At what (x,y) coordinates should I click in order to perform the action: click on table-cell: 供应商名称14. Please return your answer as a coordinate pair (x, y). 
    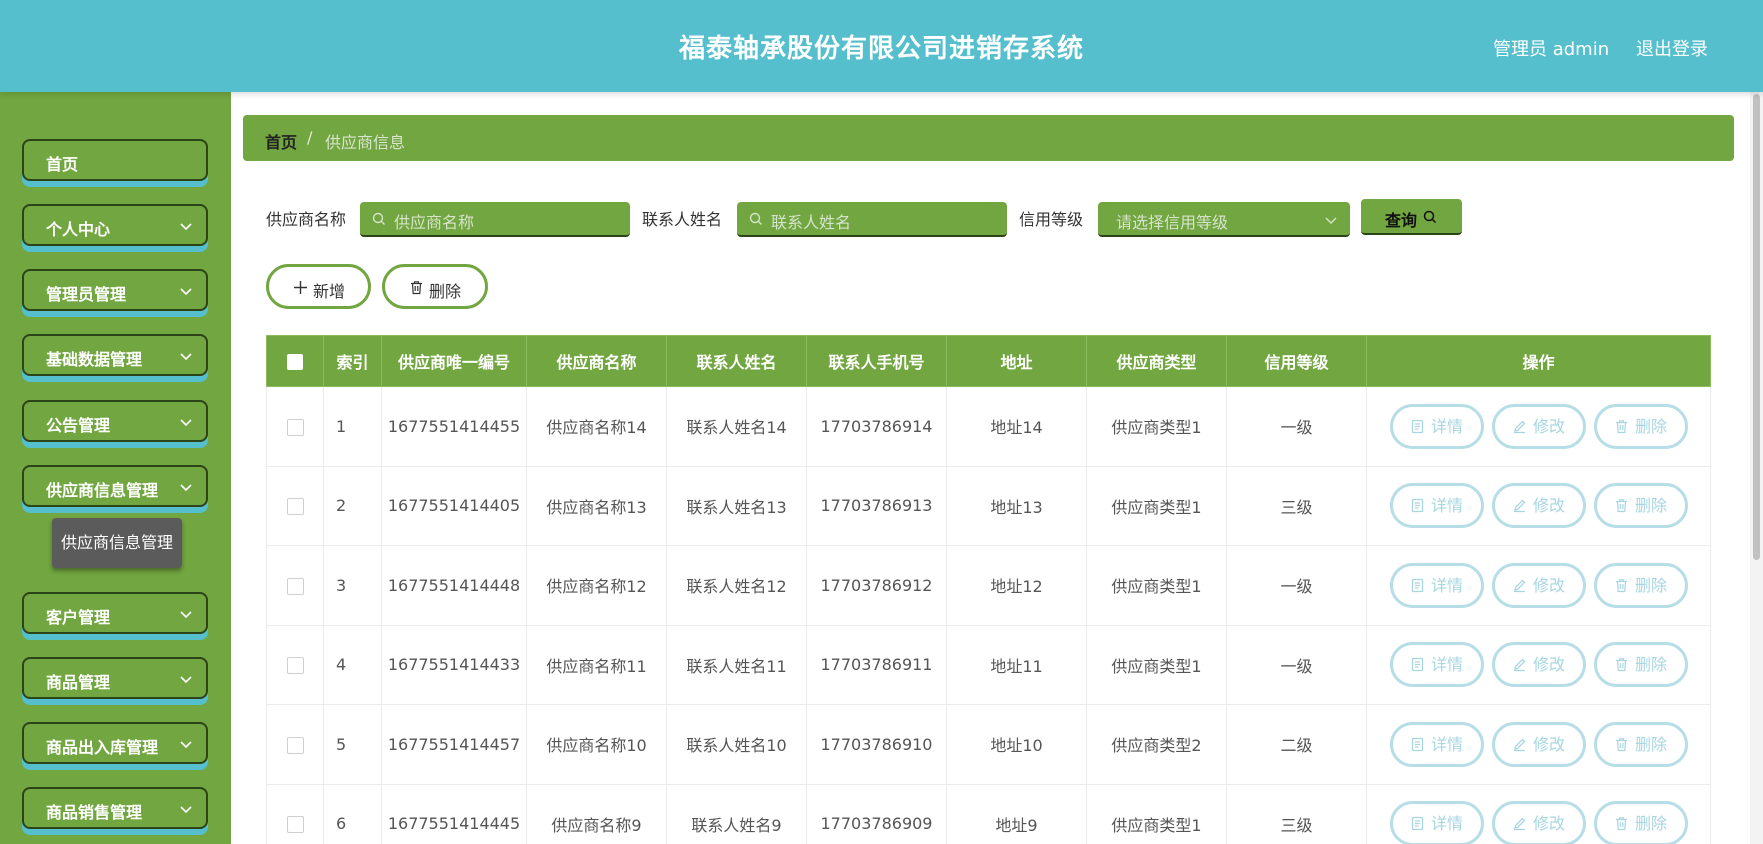
    Looking at the image, I should click on (596, 426).